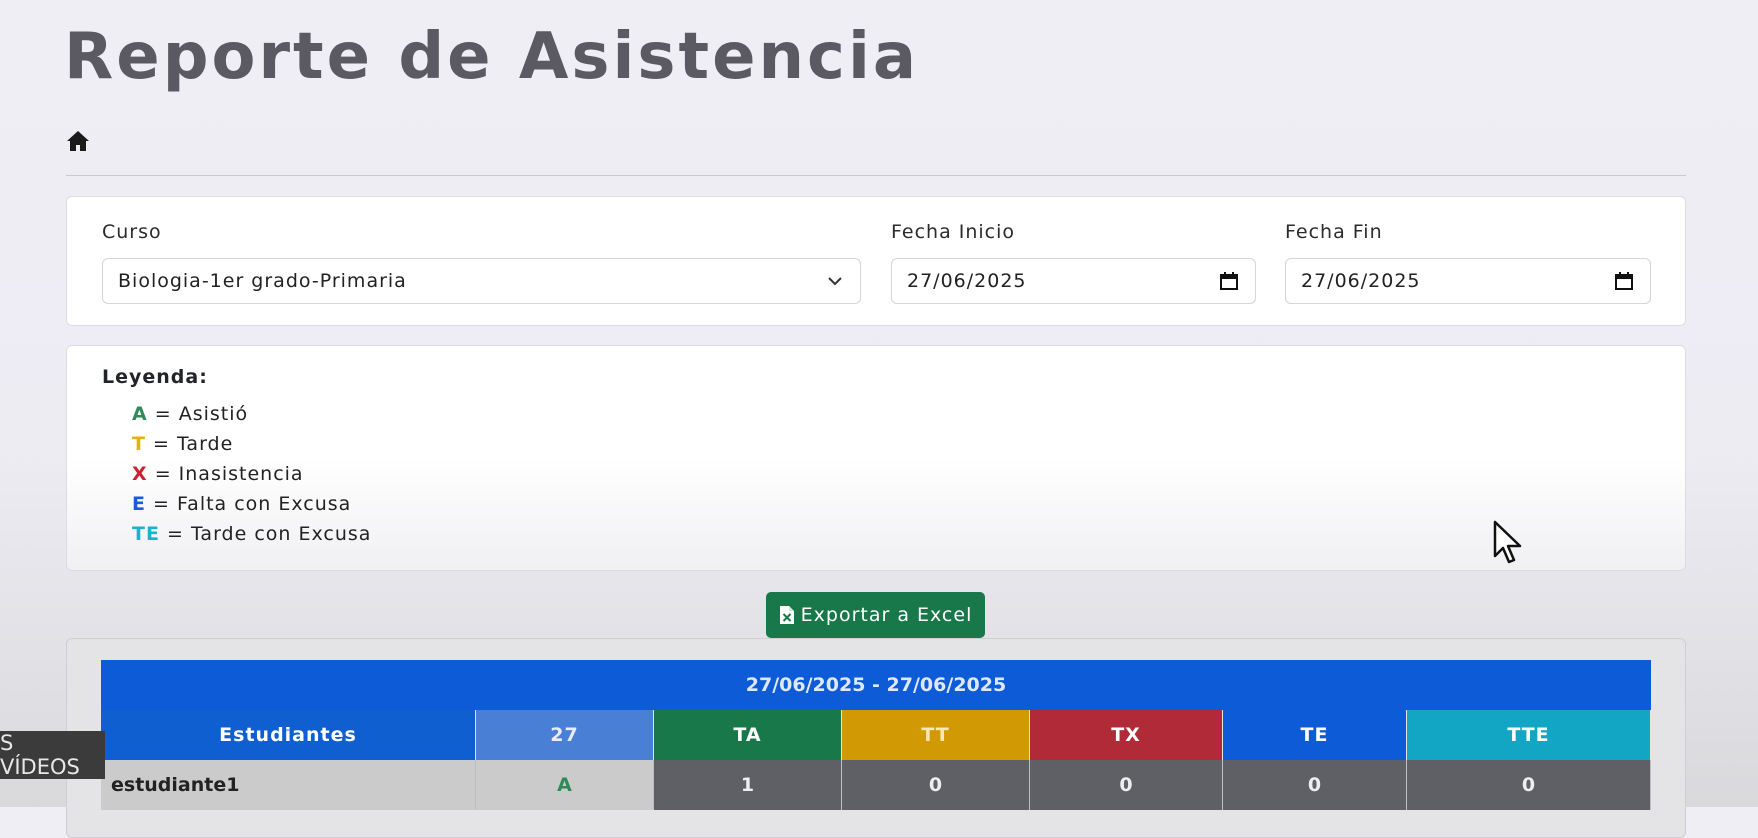 This screenshot has width=1758, height=838. I want to click on legend-item: TE = Tarde con Excusa, so click(251, 534).